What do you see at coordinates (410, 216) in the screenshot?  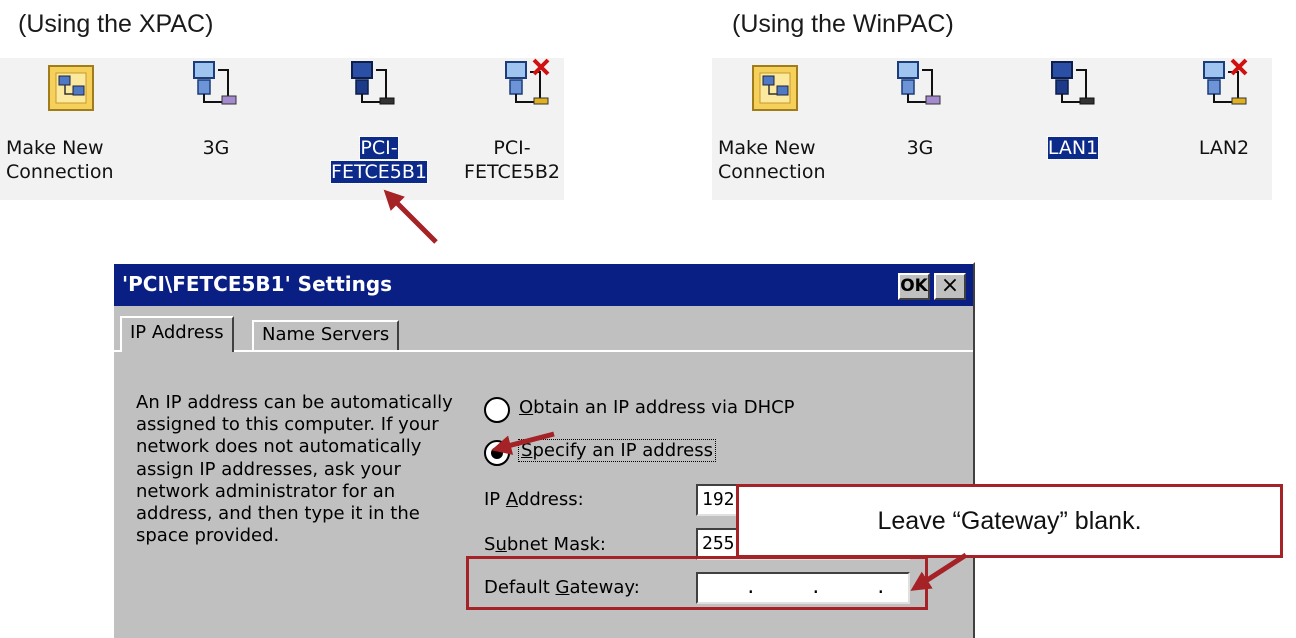 I see `arrow-to-pci-fetce5b1` at bounding box center [410, 216].